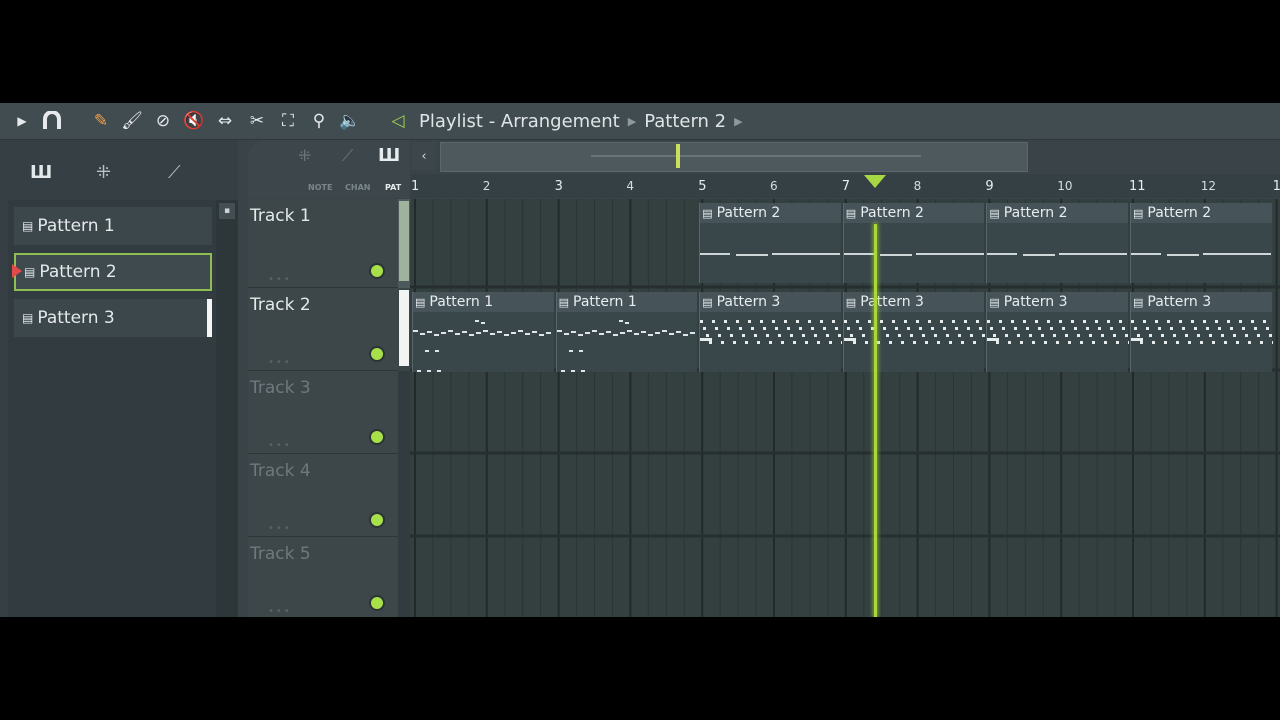 This screenshot has width=1280, height=720. I want to click on breadcrumb-item-playlist: Playlist - Arrangement, so click(519, 121).